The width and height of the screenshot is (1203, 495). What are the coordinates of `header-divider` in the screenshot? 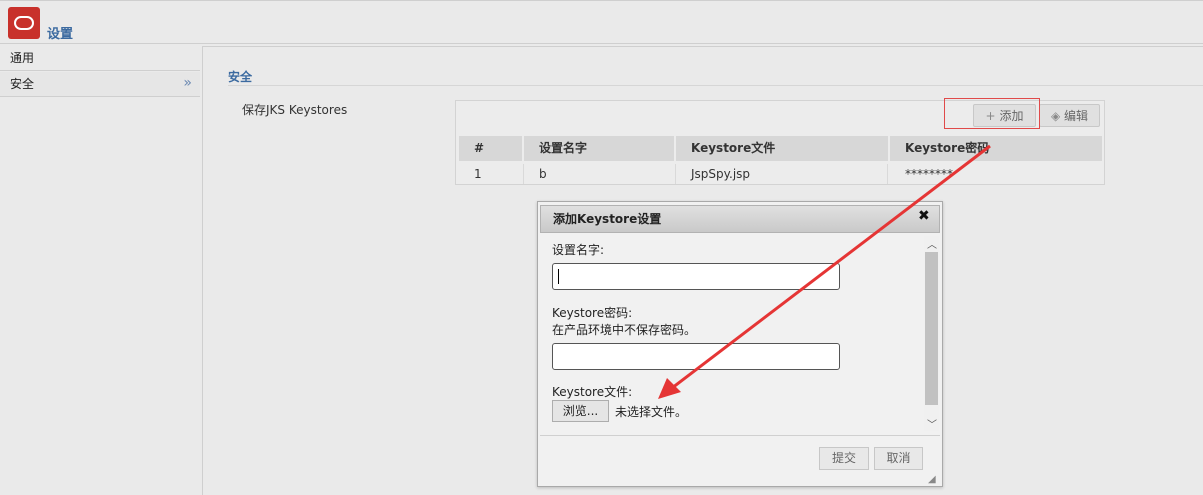 It's located at (601, 43).